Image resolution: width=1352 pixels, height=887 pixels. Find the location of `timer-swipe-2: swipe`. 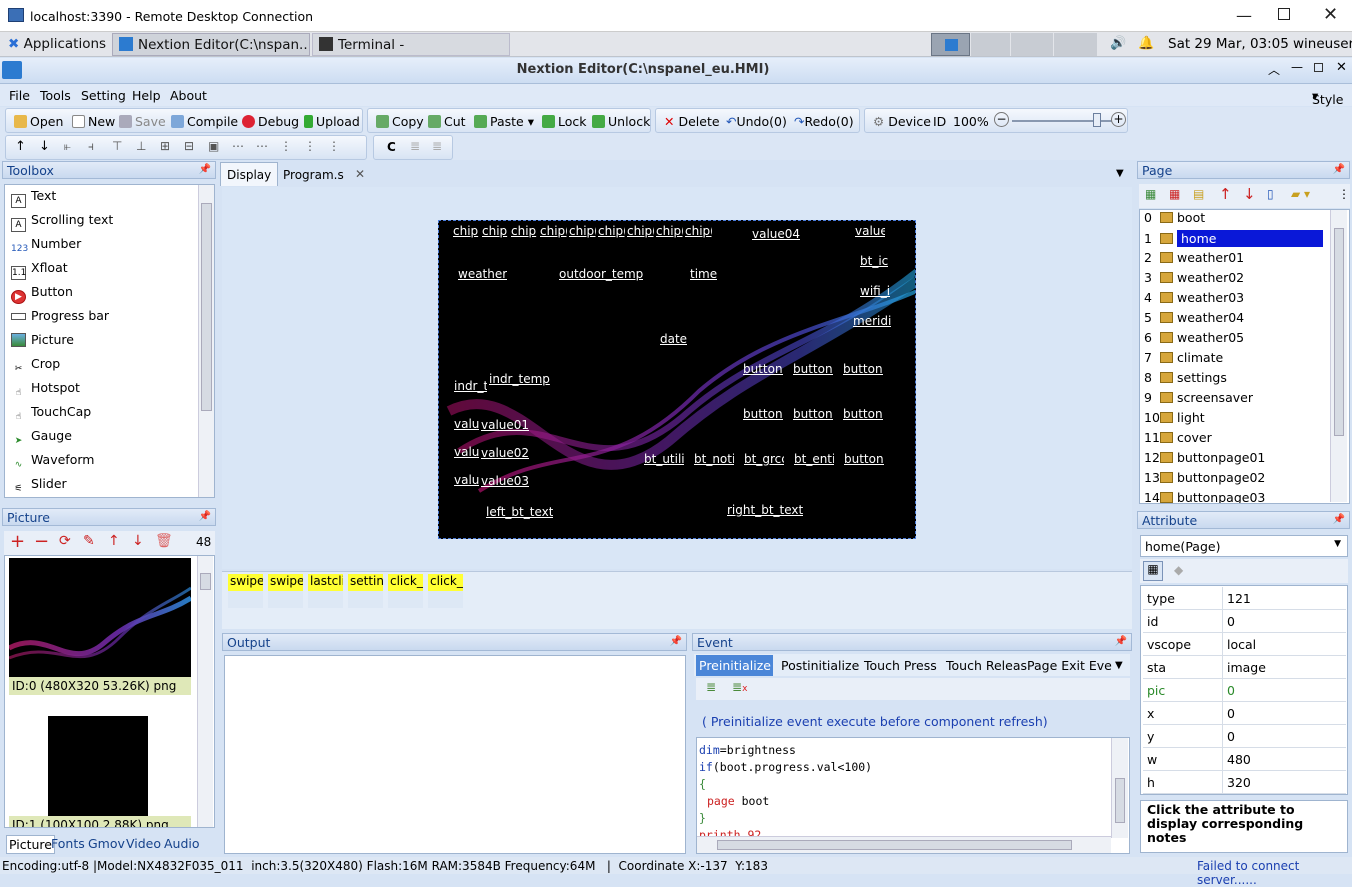

timer-swipe-2: swipe is located at coordinates (285, 591).